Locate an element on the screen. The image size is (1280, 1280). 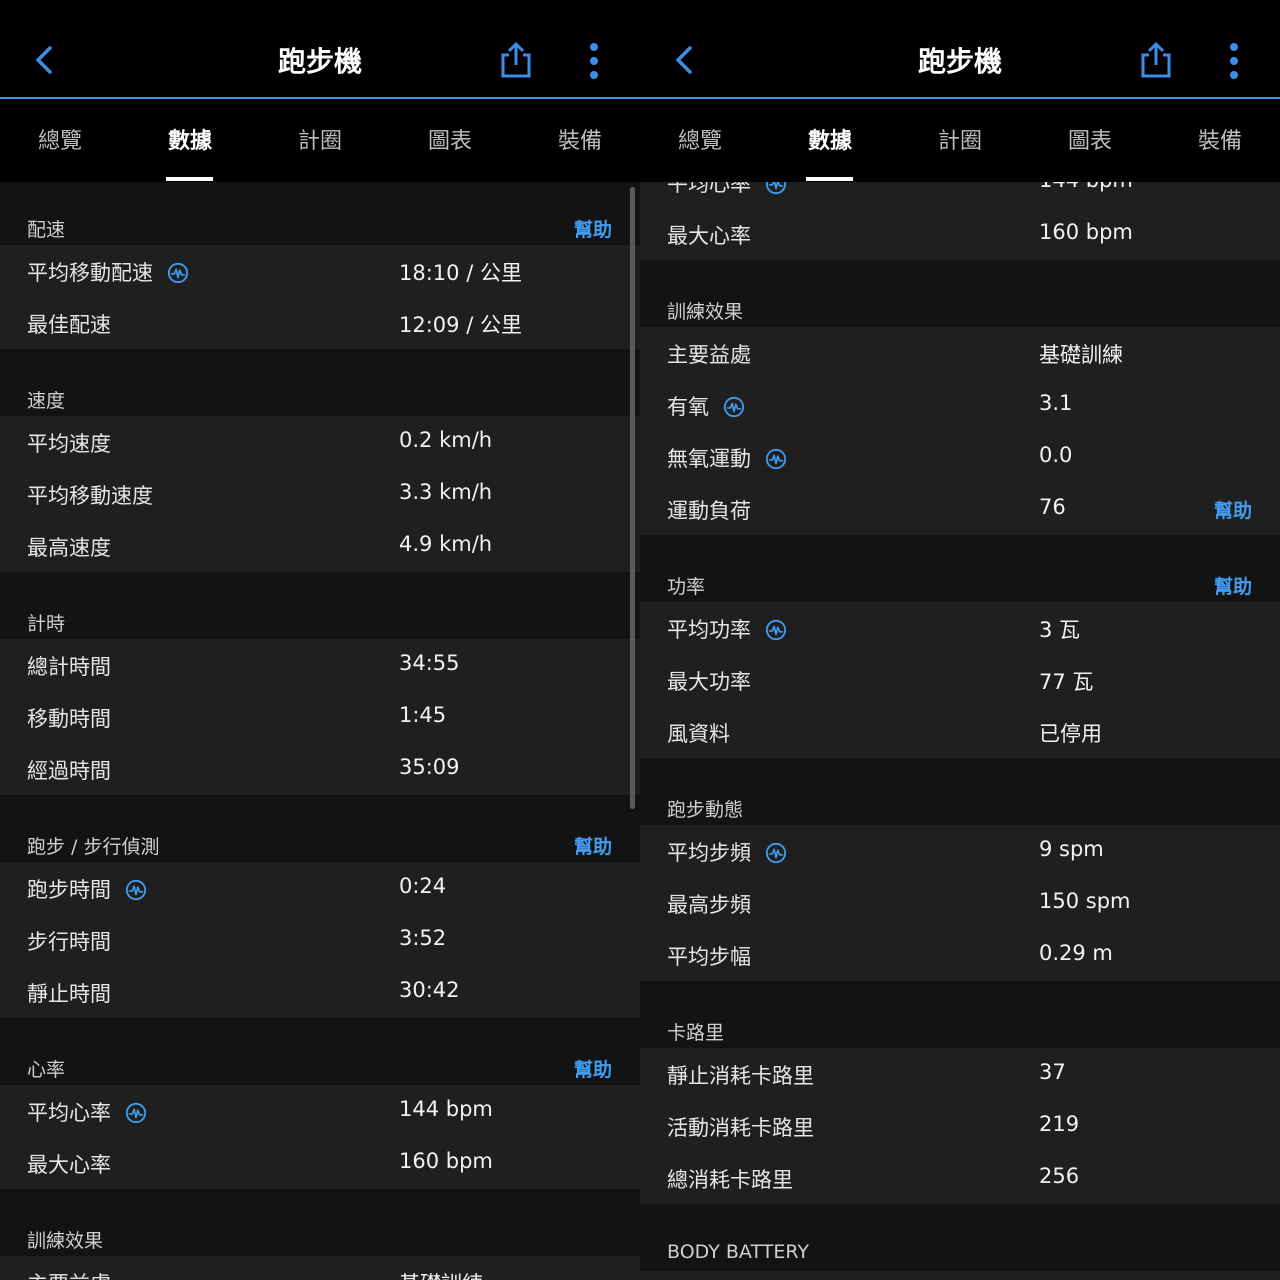
row-label: 平均心率 is located at coordinates (87, 1112).